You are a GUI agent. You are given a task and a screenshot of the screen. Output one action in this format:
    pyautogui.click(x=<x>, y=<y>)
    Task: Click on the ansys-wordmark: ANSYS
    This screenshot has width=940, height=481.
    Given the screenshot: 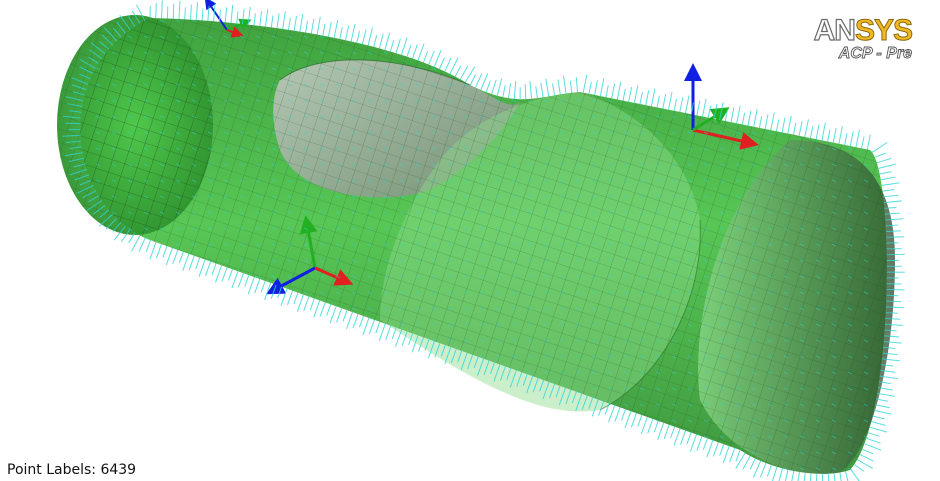 What is the action you would take?
    pyautogui.click(x=863, y=30)
    